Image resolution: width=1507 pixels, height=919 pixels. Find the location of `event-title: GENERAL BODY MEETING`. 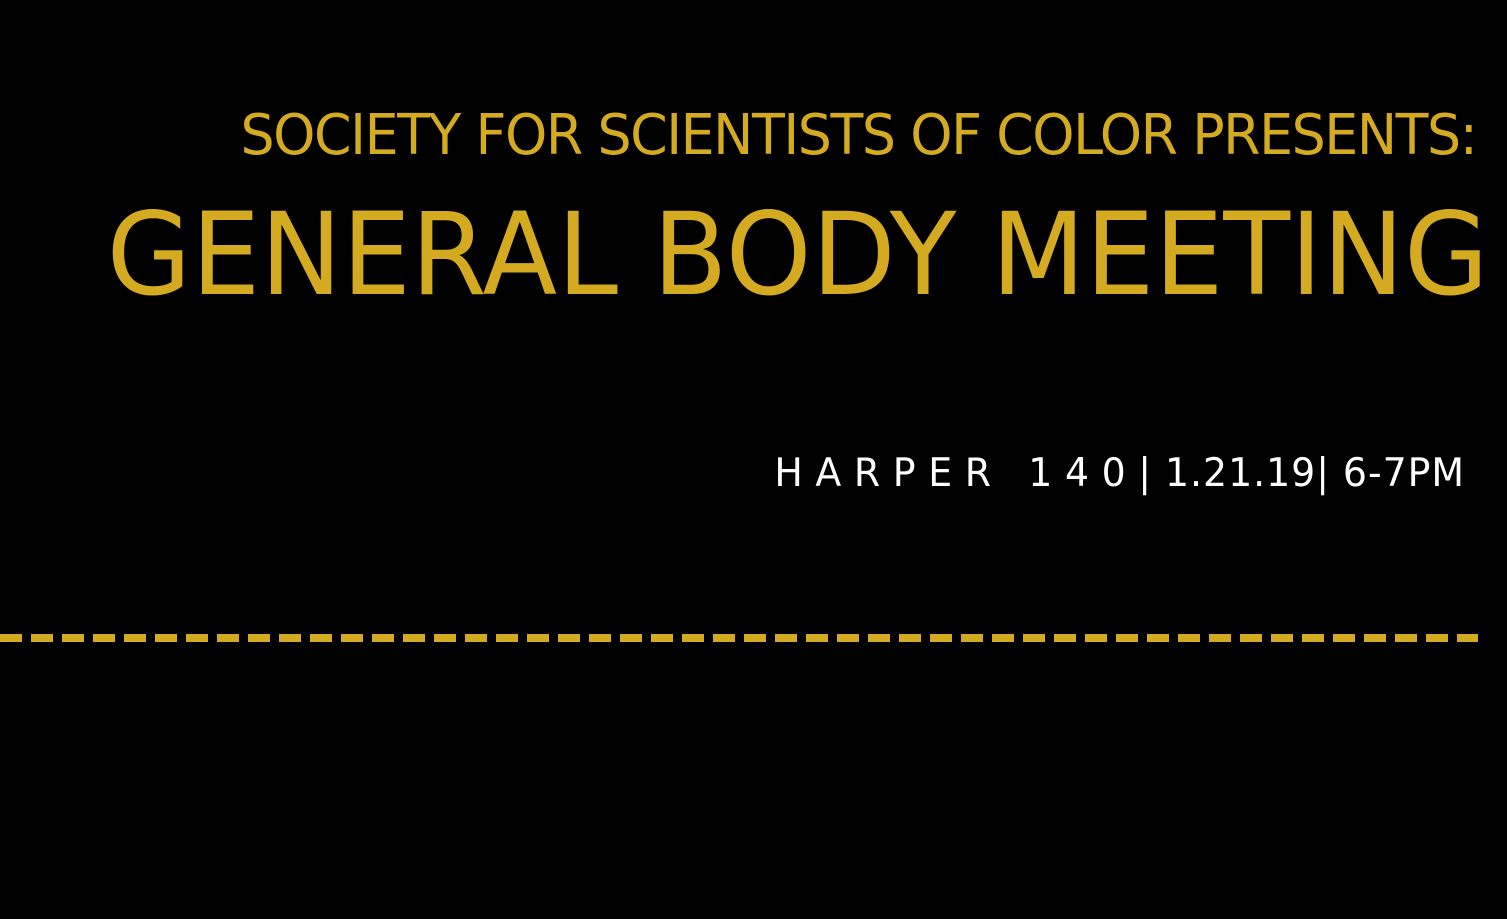

event-title: GENERAL BODY MEETING is located at coordinates (797, 254).